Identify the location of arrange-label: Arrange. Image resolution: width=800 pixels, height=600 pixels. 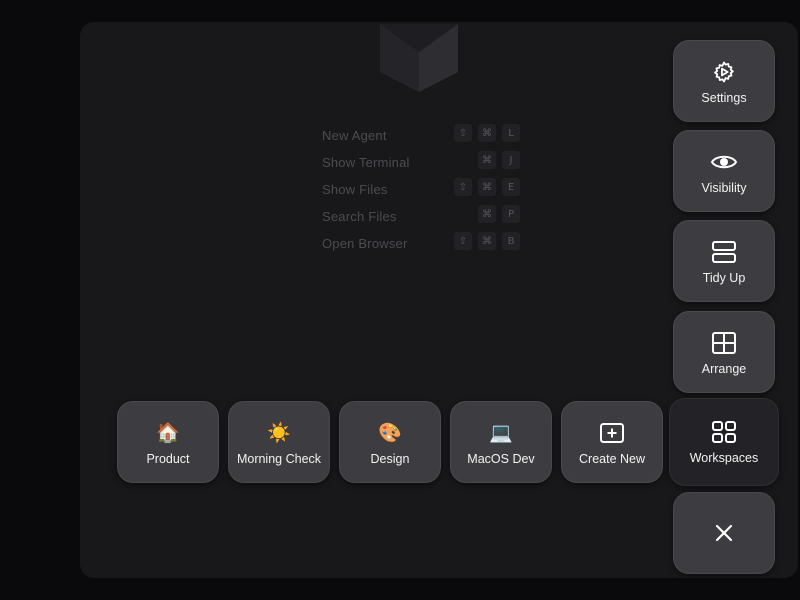
(724, 369).